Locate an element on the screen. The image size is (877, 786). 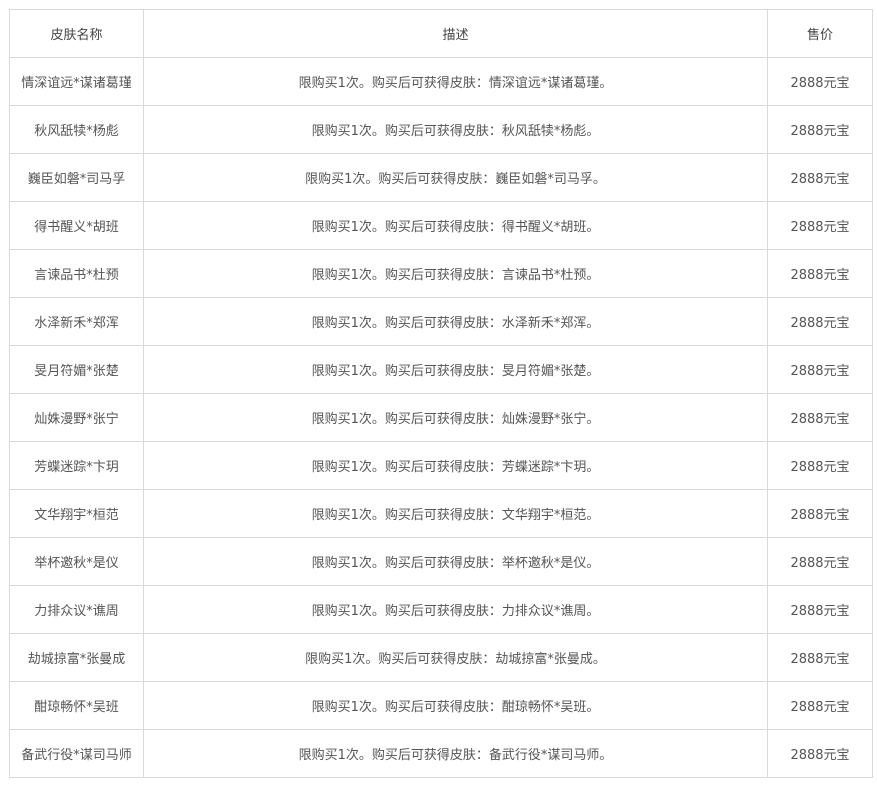
cell-description: 限购买1次。购买后可获得皮肤：举杯邀秋*是仪。 is located at coordinates (455, 561).